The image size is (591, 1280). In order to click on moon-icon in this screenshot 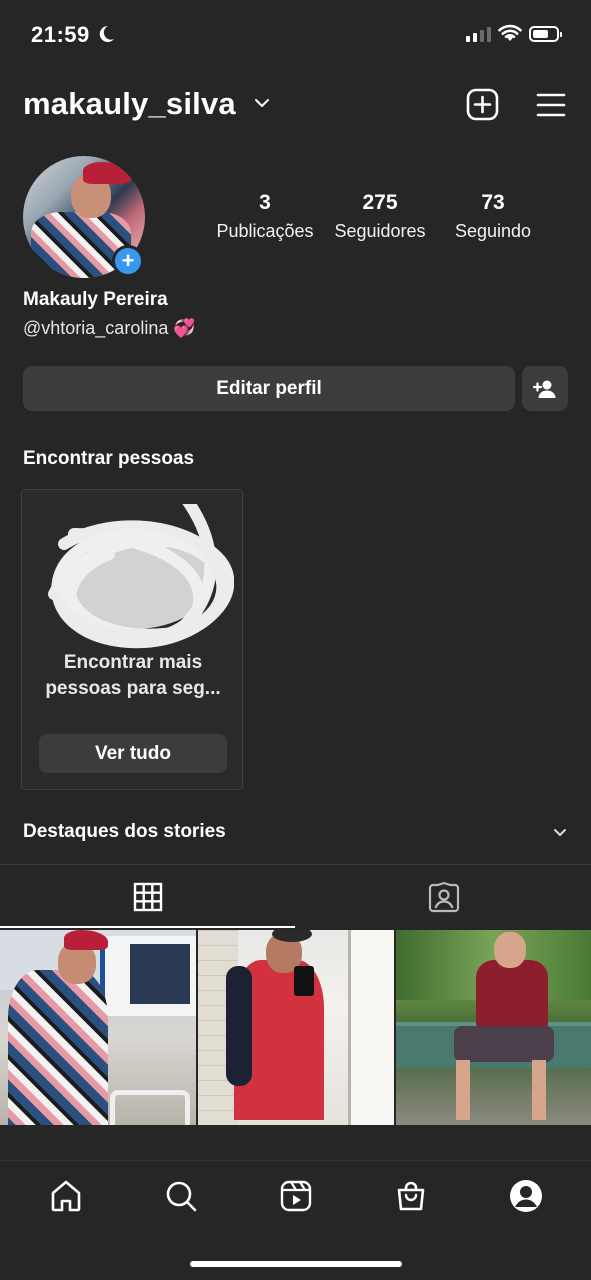, I will do `click(106, 33)`.